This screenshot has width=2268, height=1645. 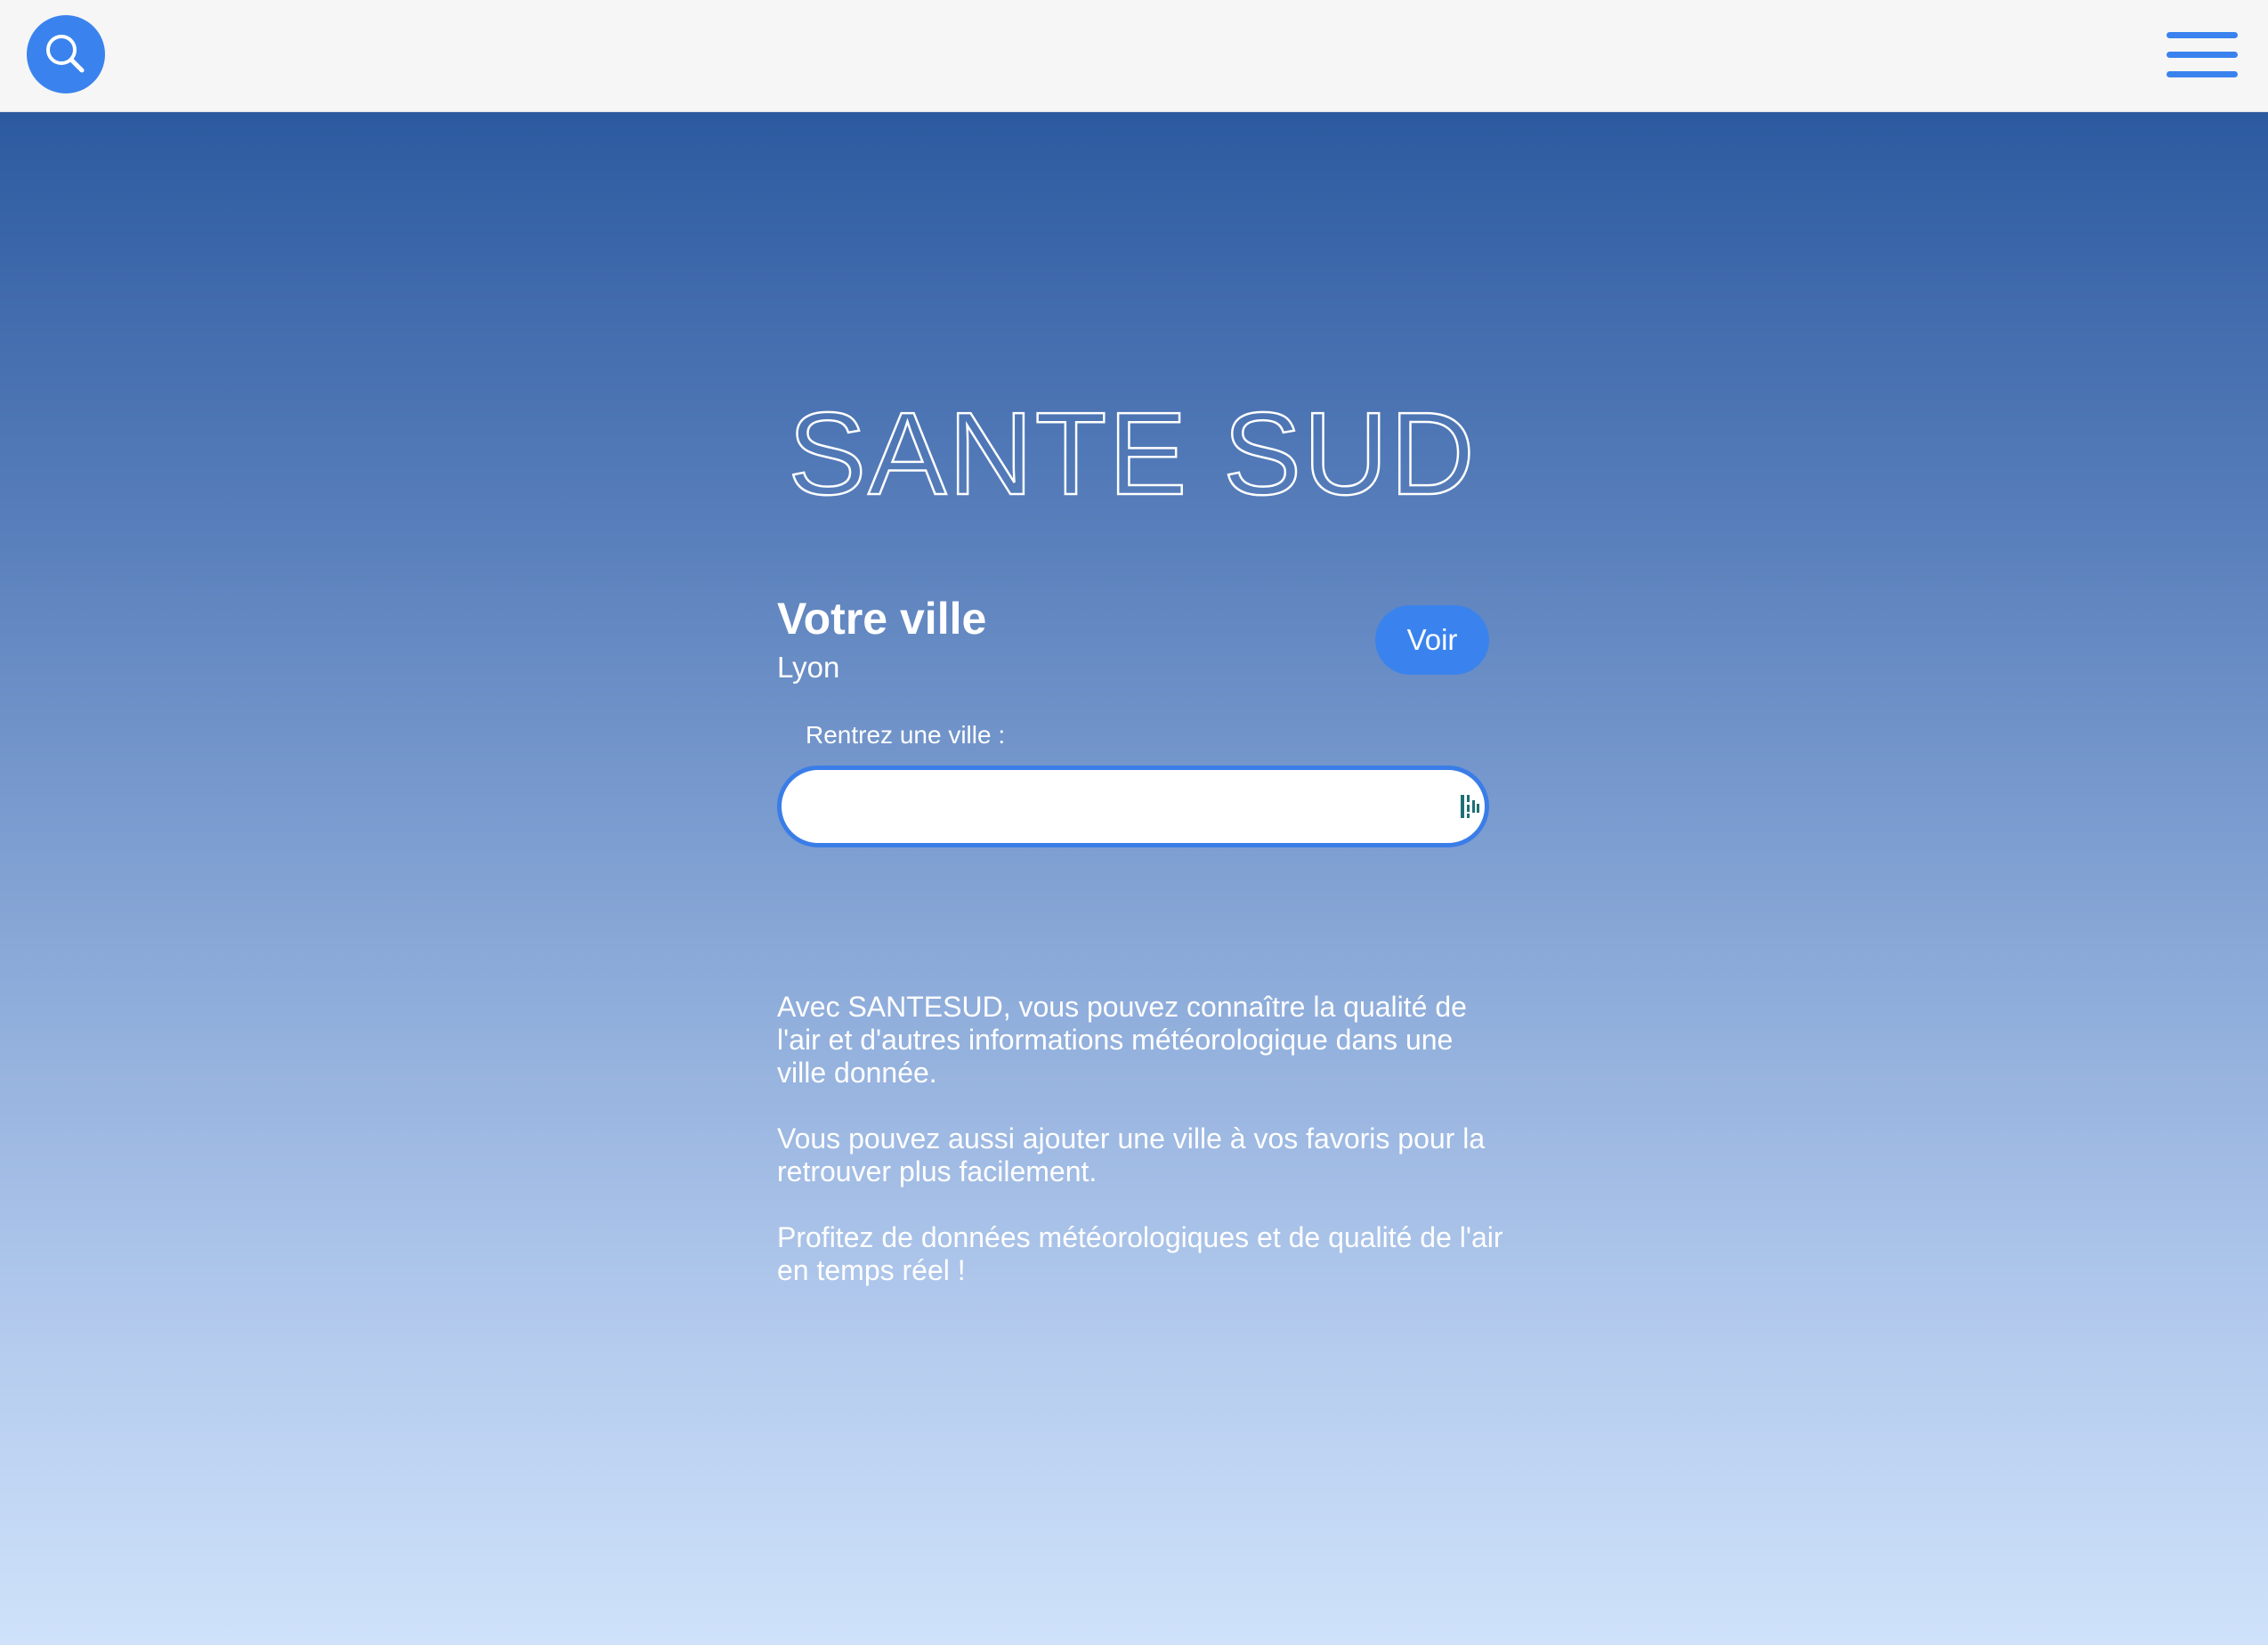 I want to click on hamburger-menu-icon, so click(x=2202, y=55).